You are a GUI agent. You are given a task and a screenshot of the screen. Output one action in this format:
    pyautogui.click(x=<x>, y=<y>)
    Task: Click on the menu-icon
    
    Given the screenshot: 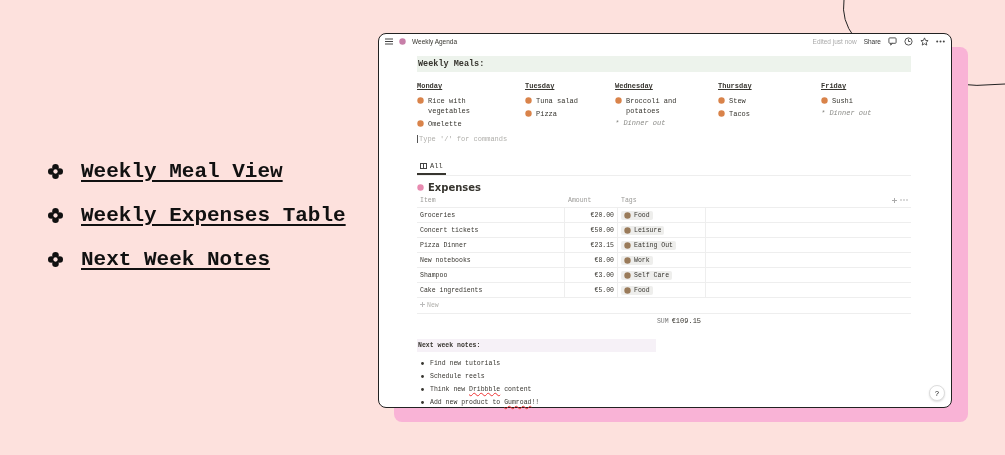 What is the action you would take?
    pyautogui.click(x=389, y=41)
    